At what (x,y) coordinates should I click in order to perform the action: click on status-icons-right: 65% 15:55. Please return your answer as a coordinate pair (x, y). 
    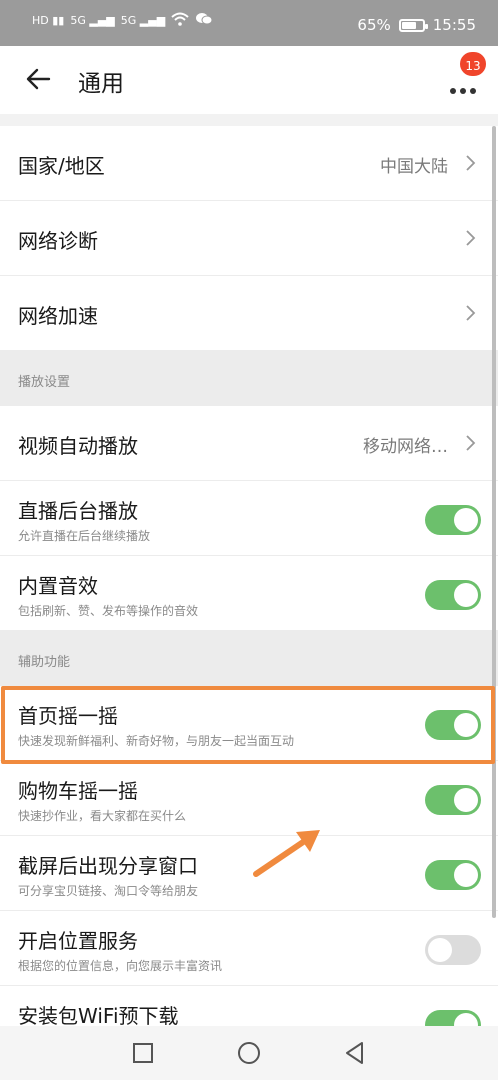
    Looking at the image, I should click on (416, 25).